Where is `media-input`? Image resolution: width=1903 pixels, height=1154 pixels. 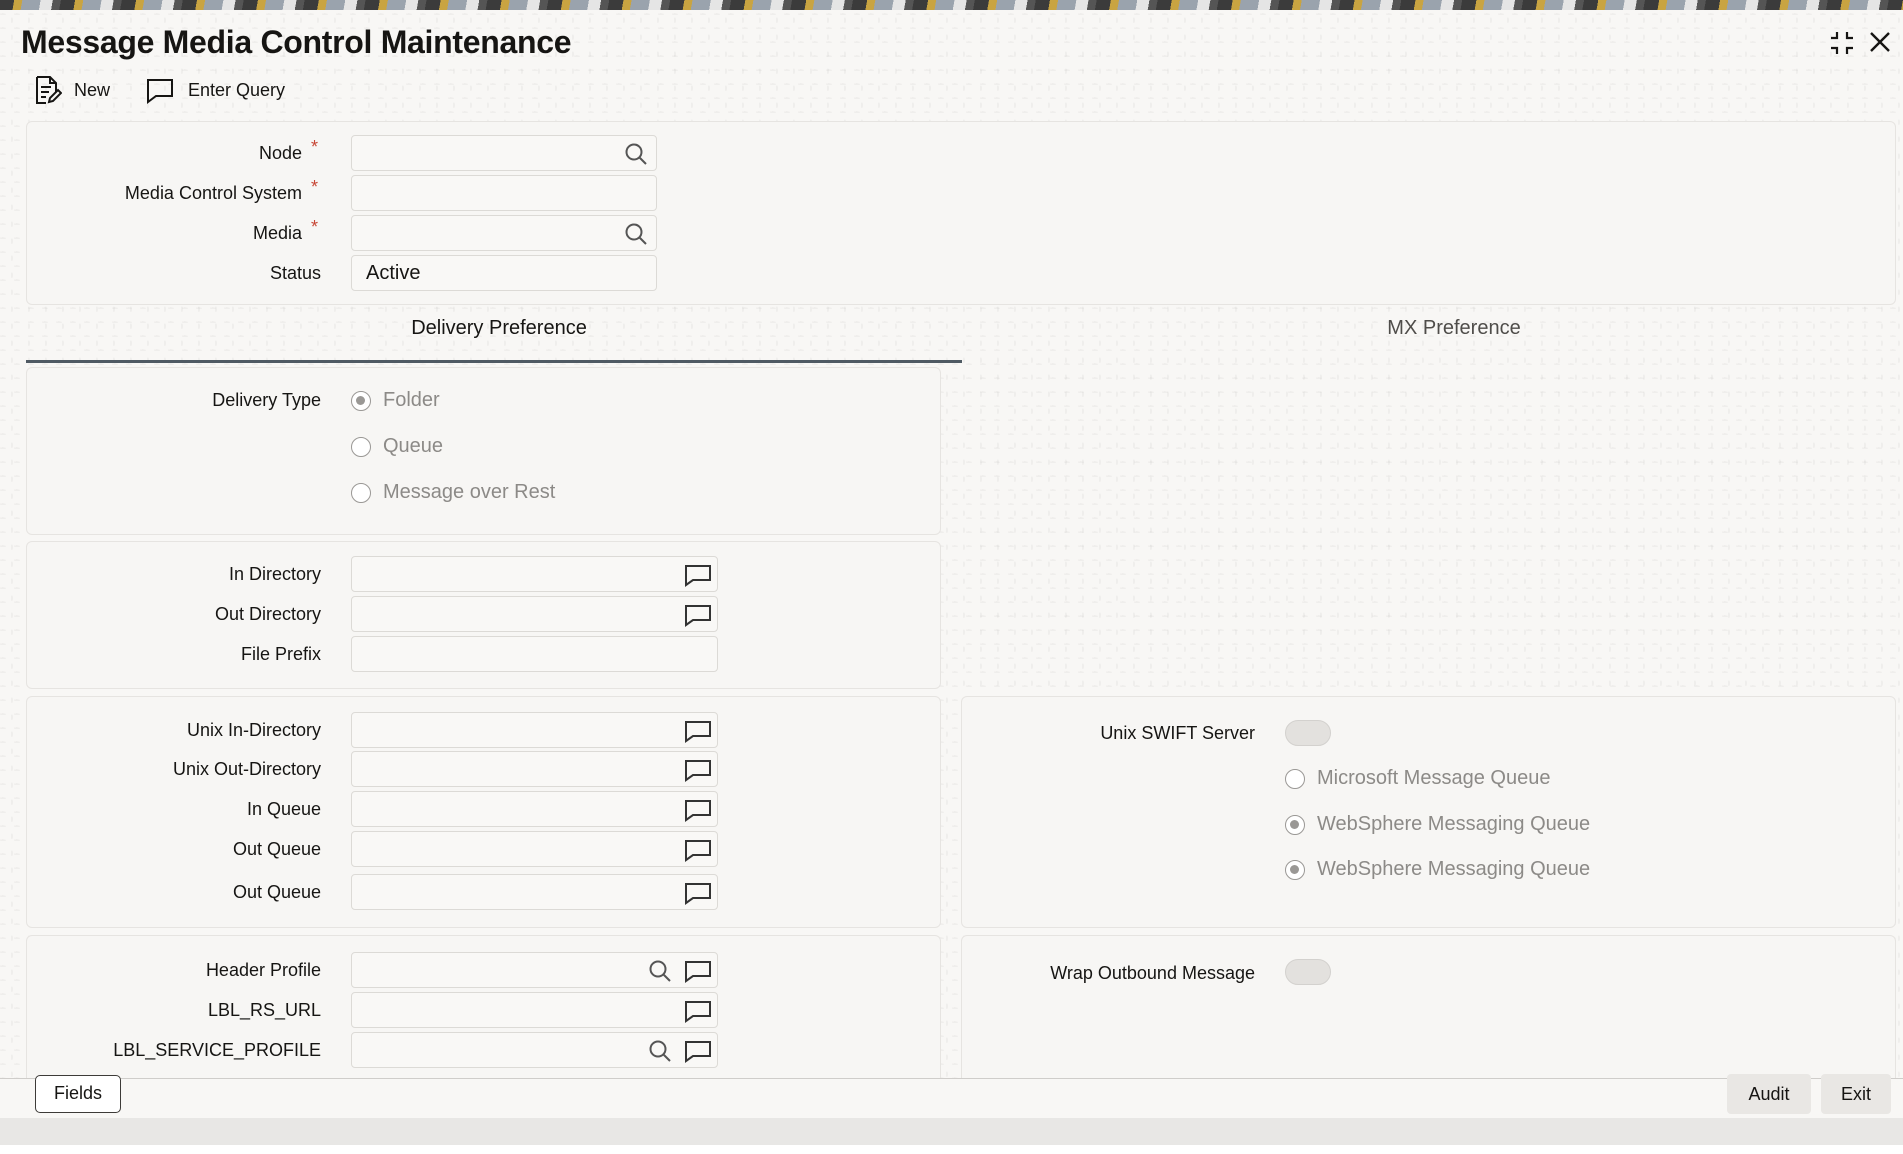
media-input is located at coordinates (504, 233).